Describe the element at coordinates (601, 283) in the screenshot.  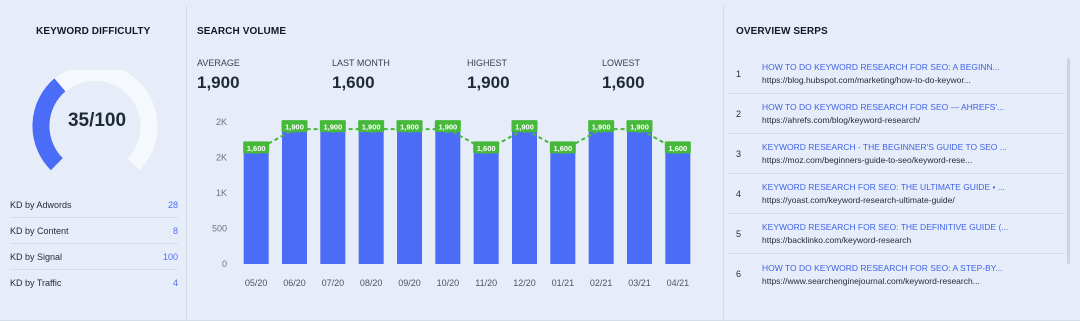
I see `x-tick-label: 02/21` at that location.